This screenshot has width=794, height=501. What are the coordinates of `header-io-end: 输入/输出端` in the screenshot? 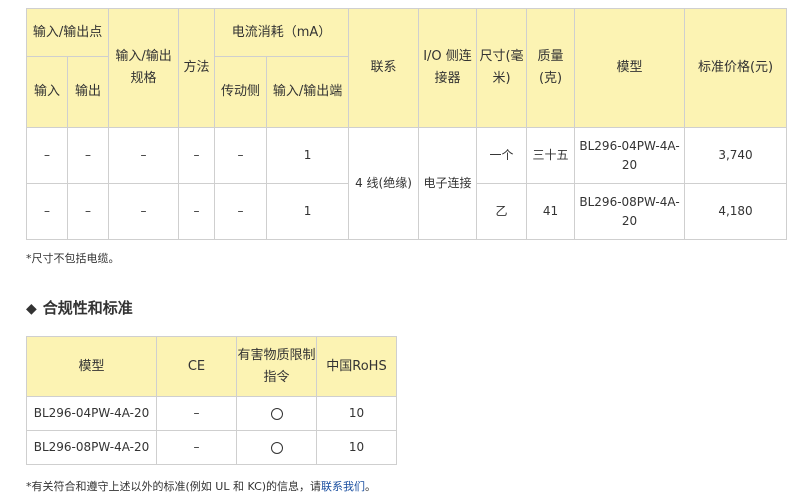 It's located at (308, 92).